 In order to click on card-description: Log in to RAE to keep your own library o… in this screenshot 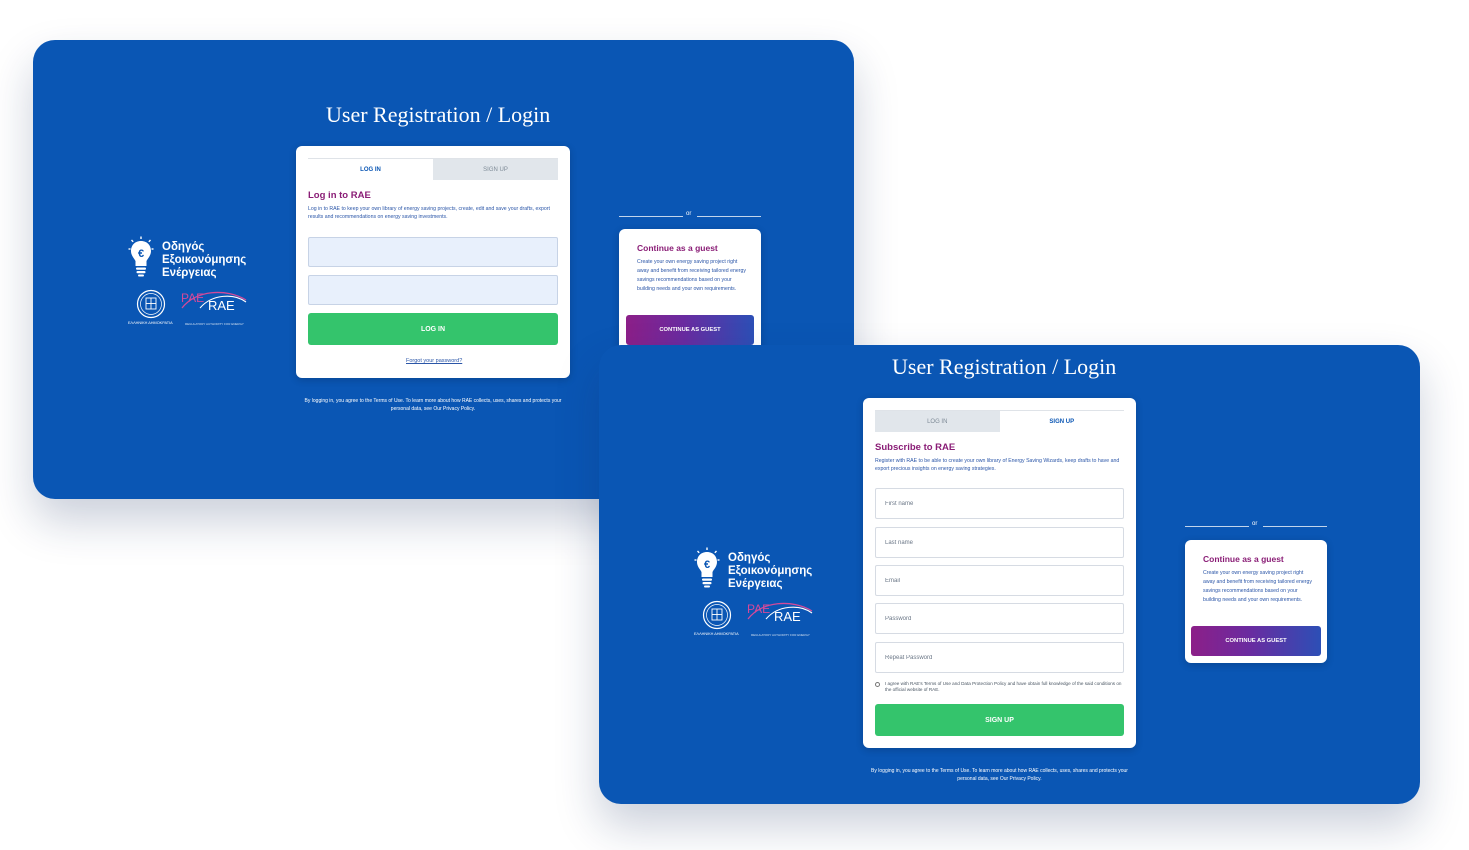, I will do `click(429, 213)`.